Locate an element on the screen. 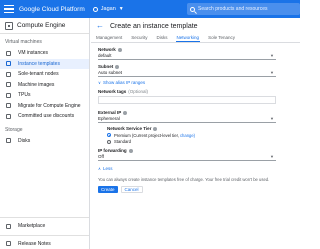  disks-icon is located at coordinates (8, 141).